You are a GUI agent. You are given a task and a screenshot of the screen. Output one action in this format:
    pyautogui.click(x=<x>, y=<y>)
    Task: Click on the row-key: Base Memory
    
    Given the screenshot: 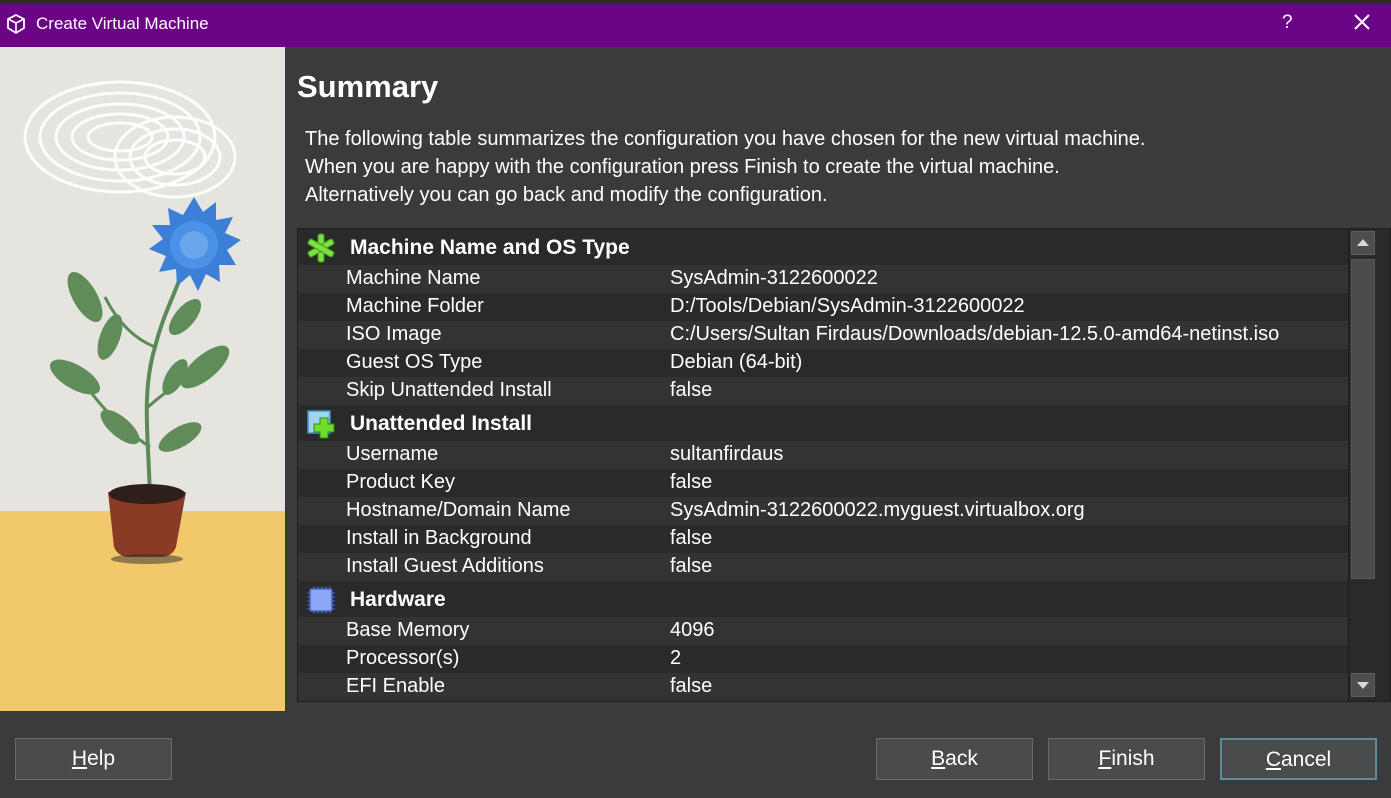 What is the action you would take?
    pyautogui.click(x=408, y=630)
    